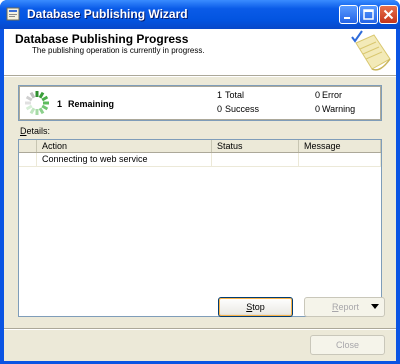 Image resolution: width=400 pixels, height=364 pixels. Describe the element at coordinates (255, 146) in the screenshot. I see `column-header-status: Status` at that location.